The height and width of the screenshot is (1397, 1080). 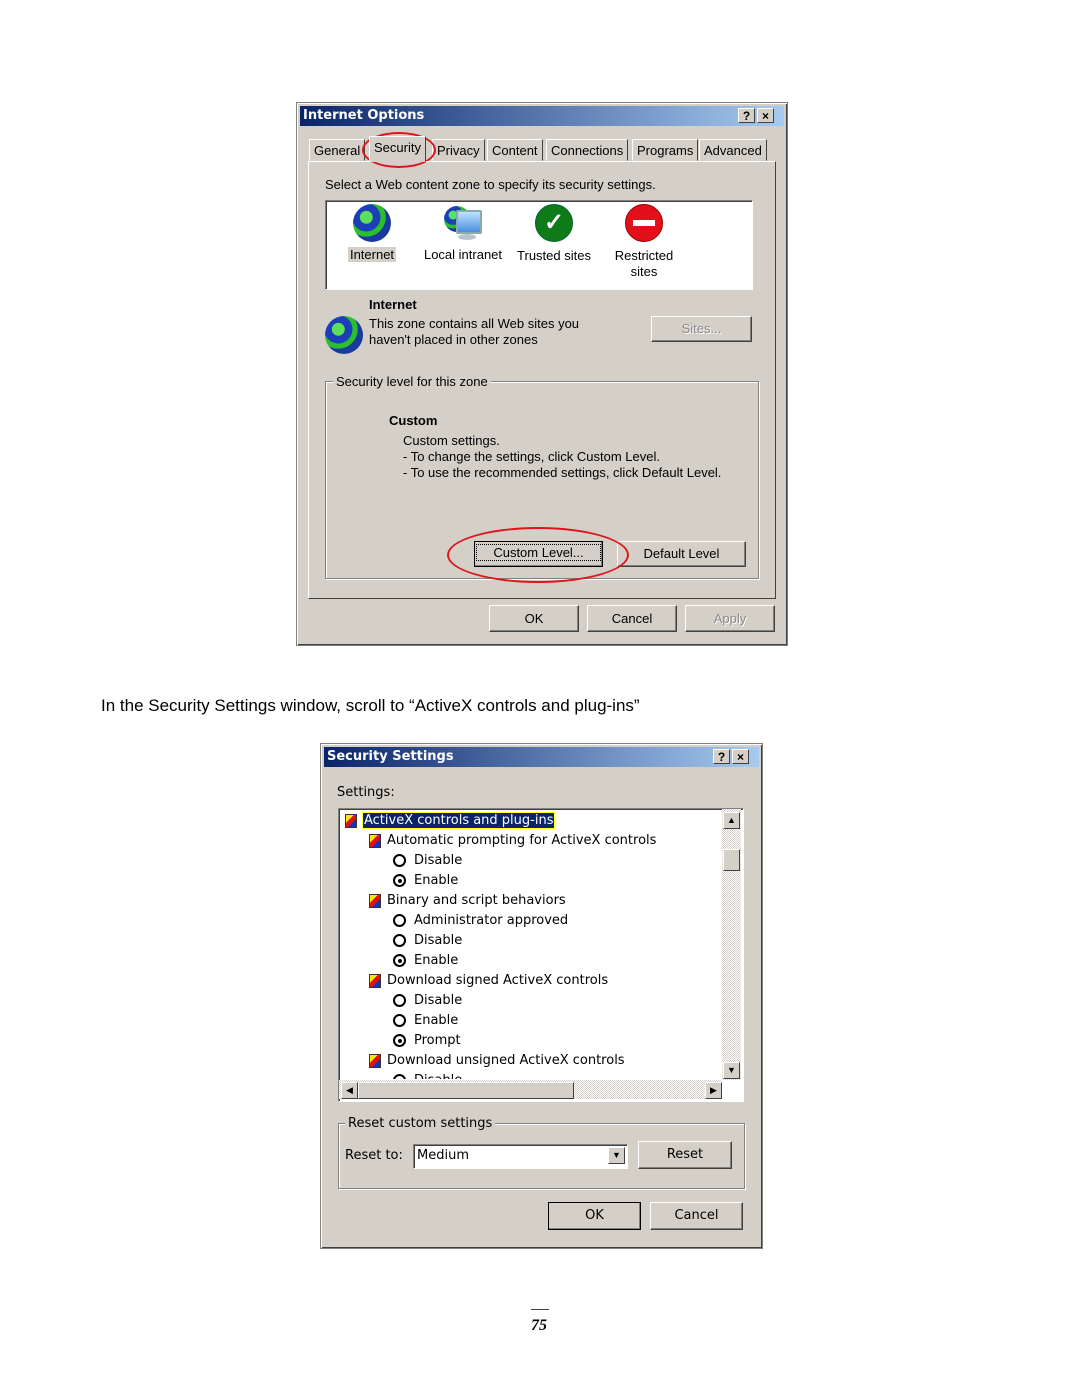 I want to click on reset-to-dropdown: Medium ▼, so click(x=520, y=1156).